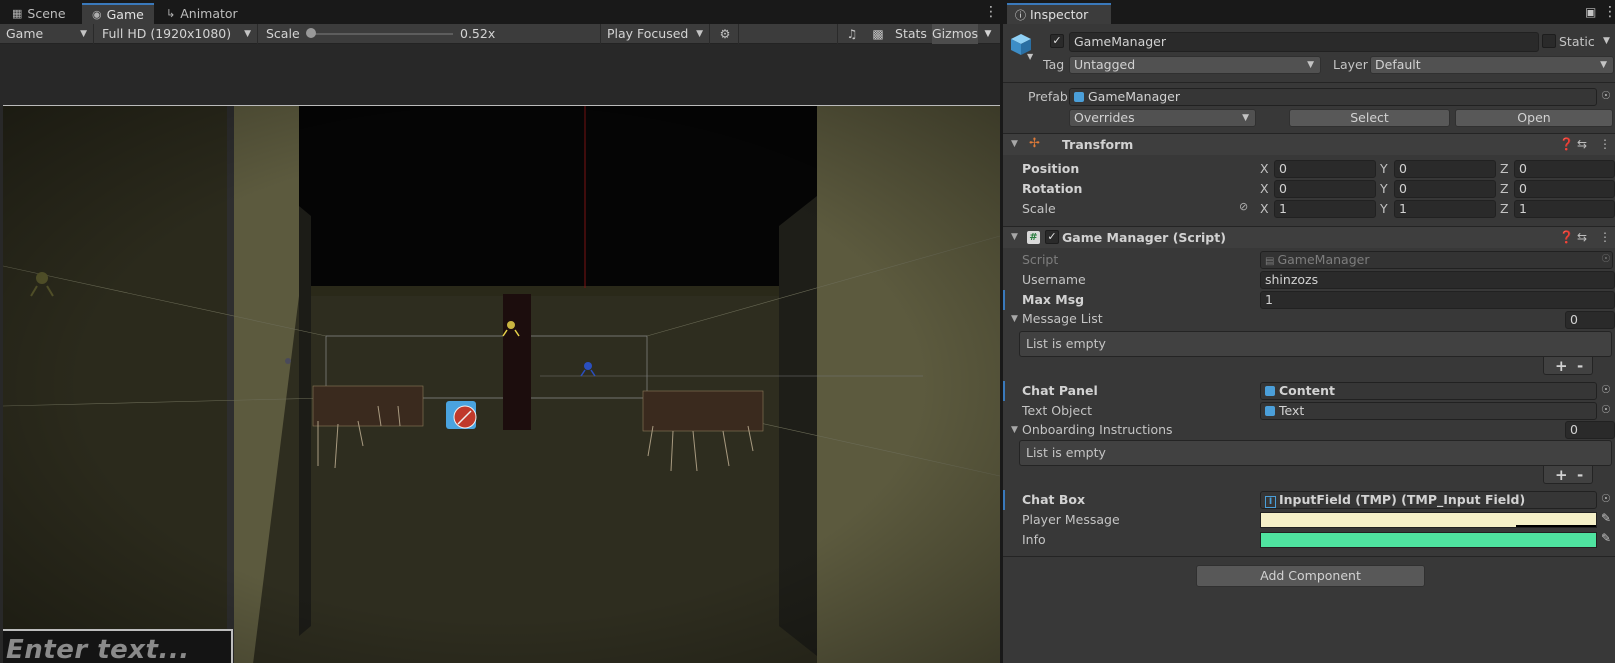 This screenshot has height=663, width=1615. Describe the element at coordinates (202, 13) in the screenshot. I see `tab-animator: ↳ Animator` at that location.